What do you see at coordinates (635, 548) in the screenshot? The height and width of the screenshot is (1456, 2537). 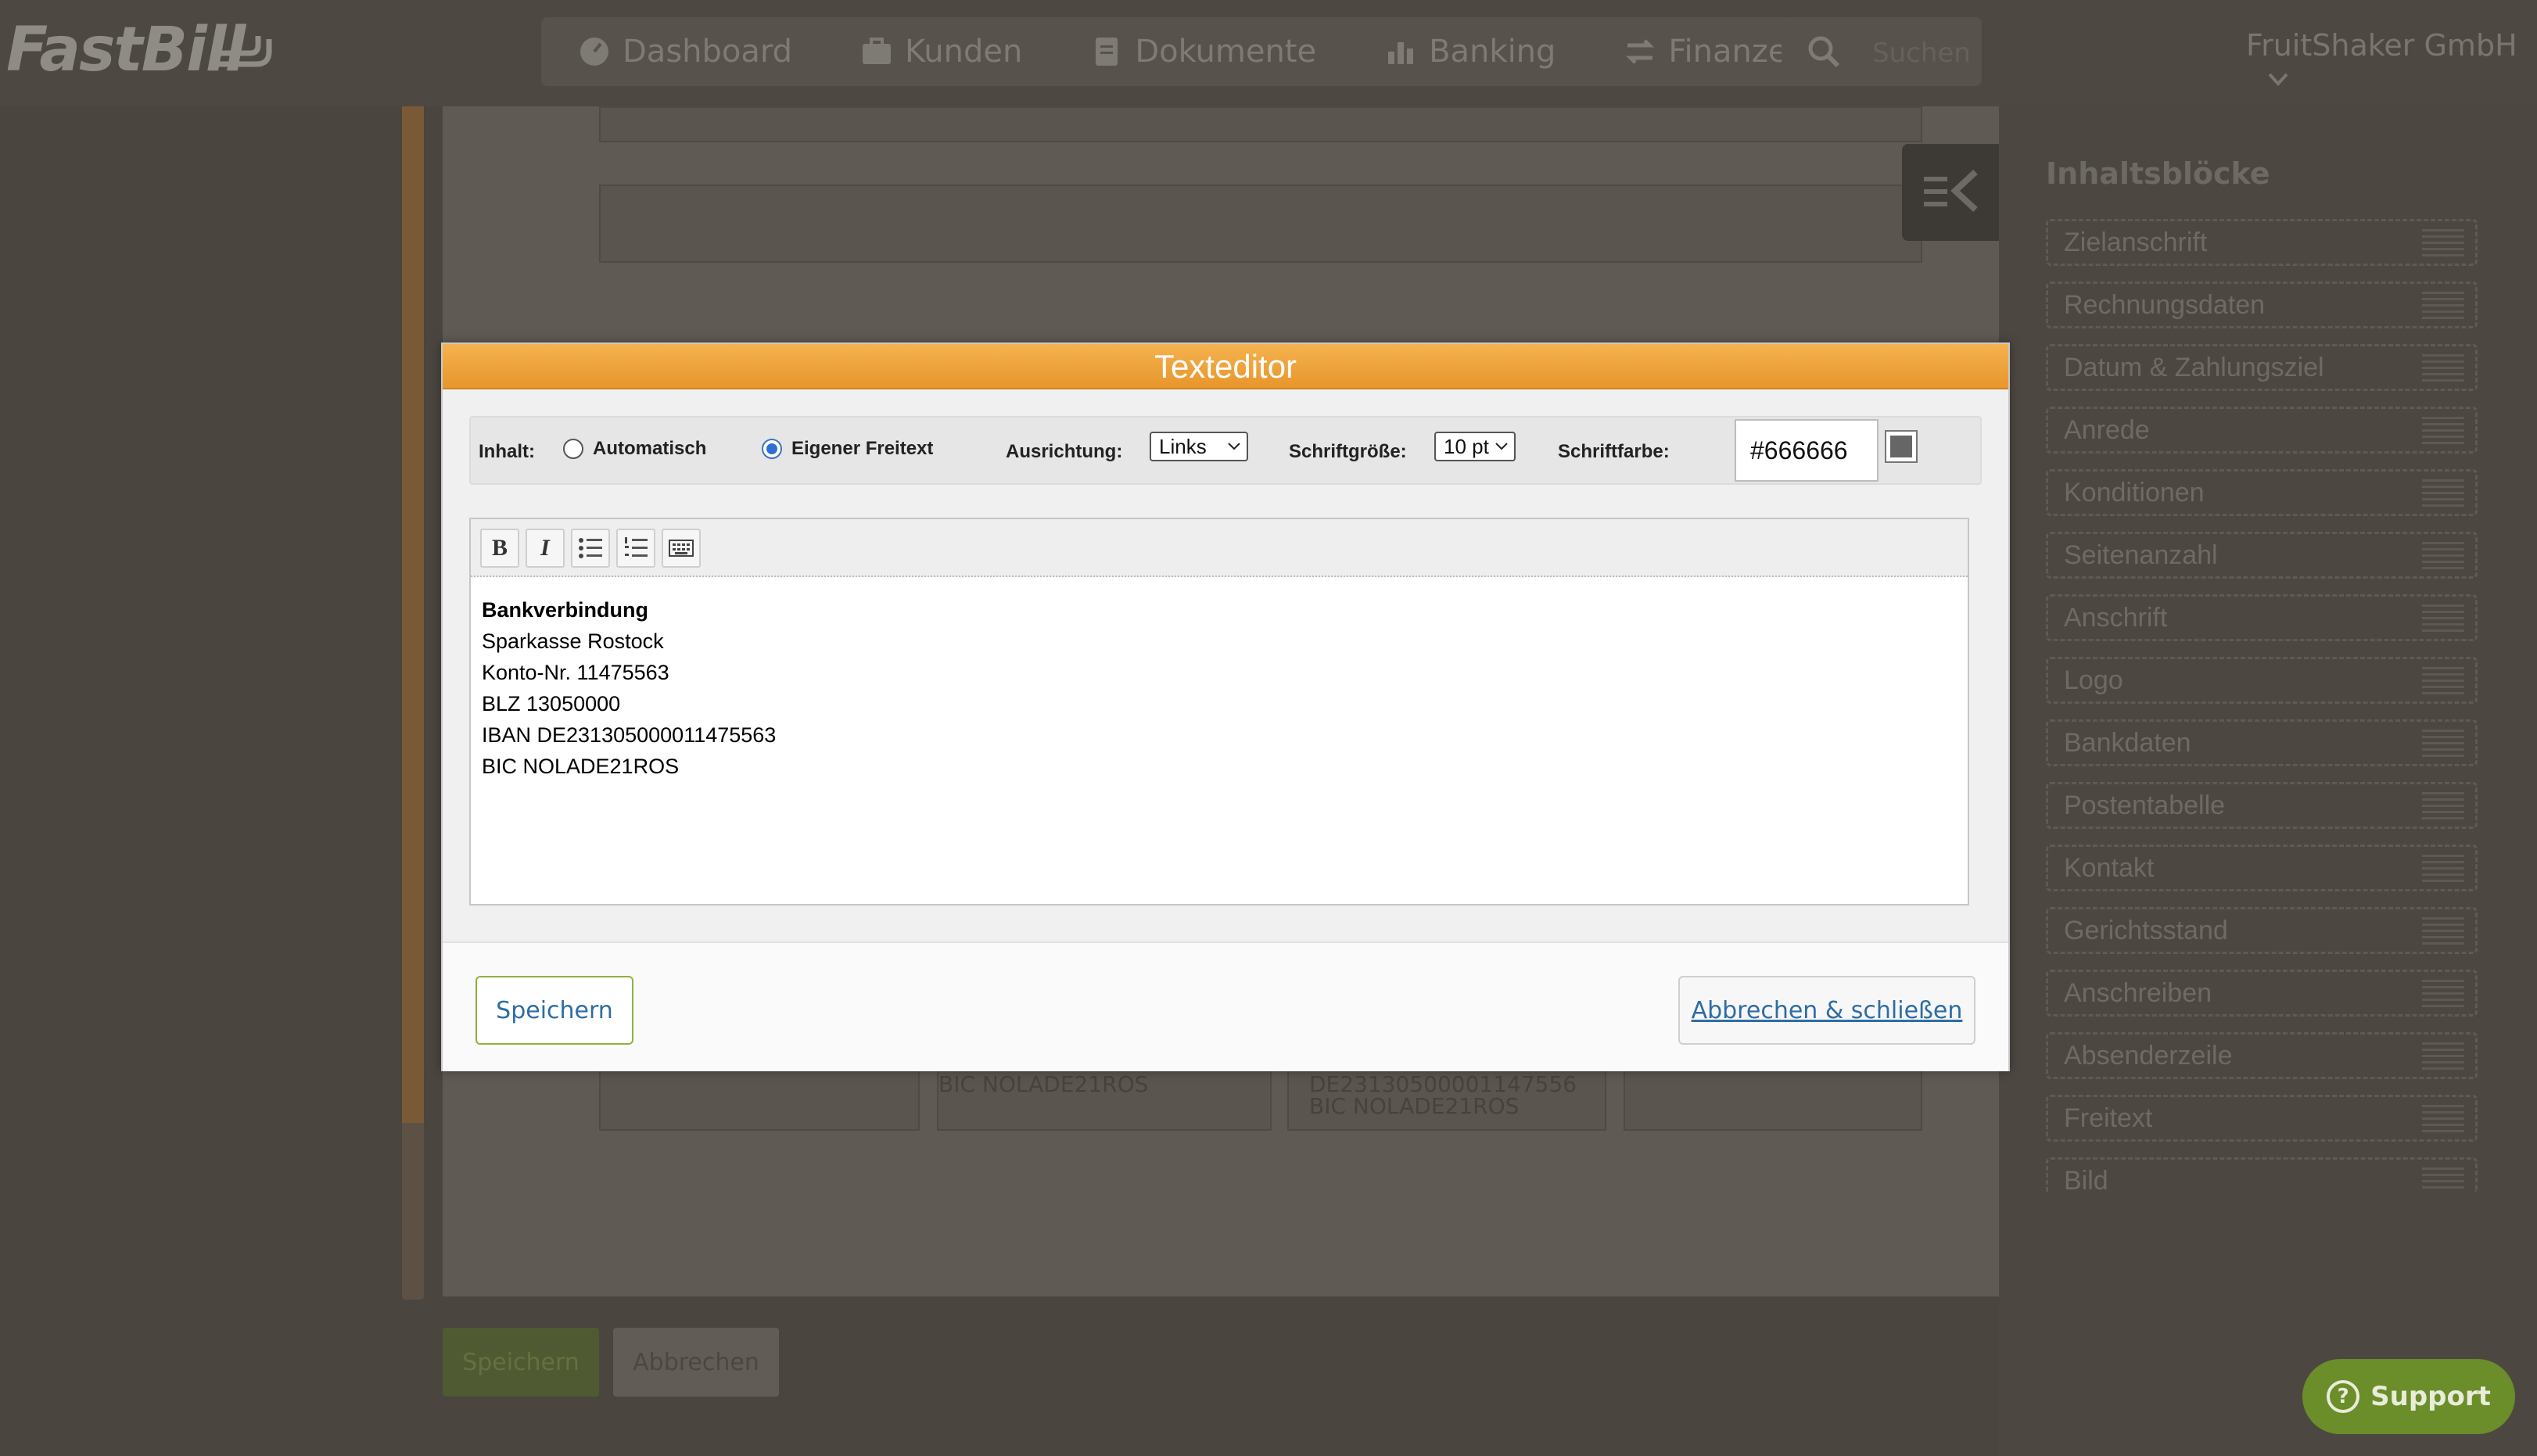 I see `numbered-list-button` at bounding box center [635, 548].